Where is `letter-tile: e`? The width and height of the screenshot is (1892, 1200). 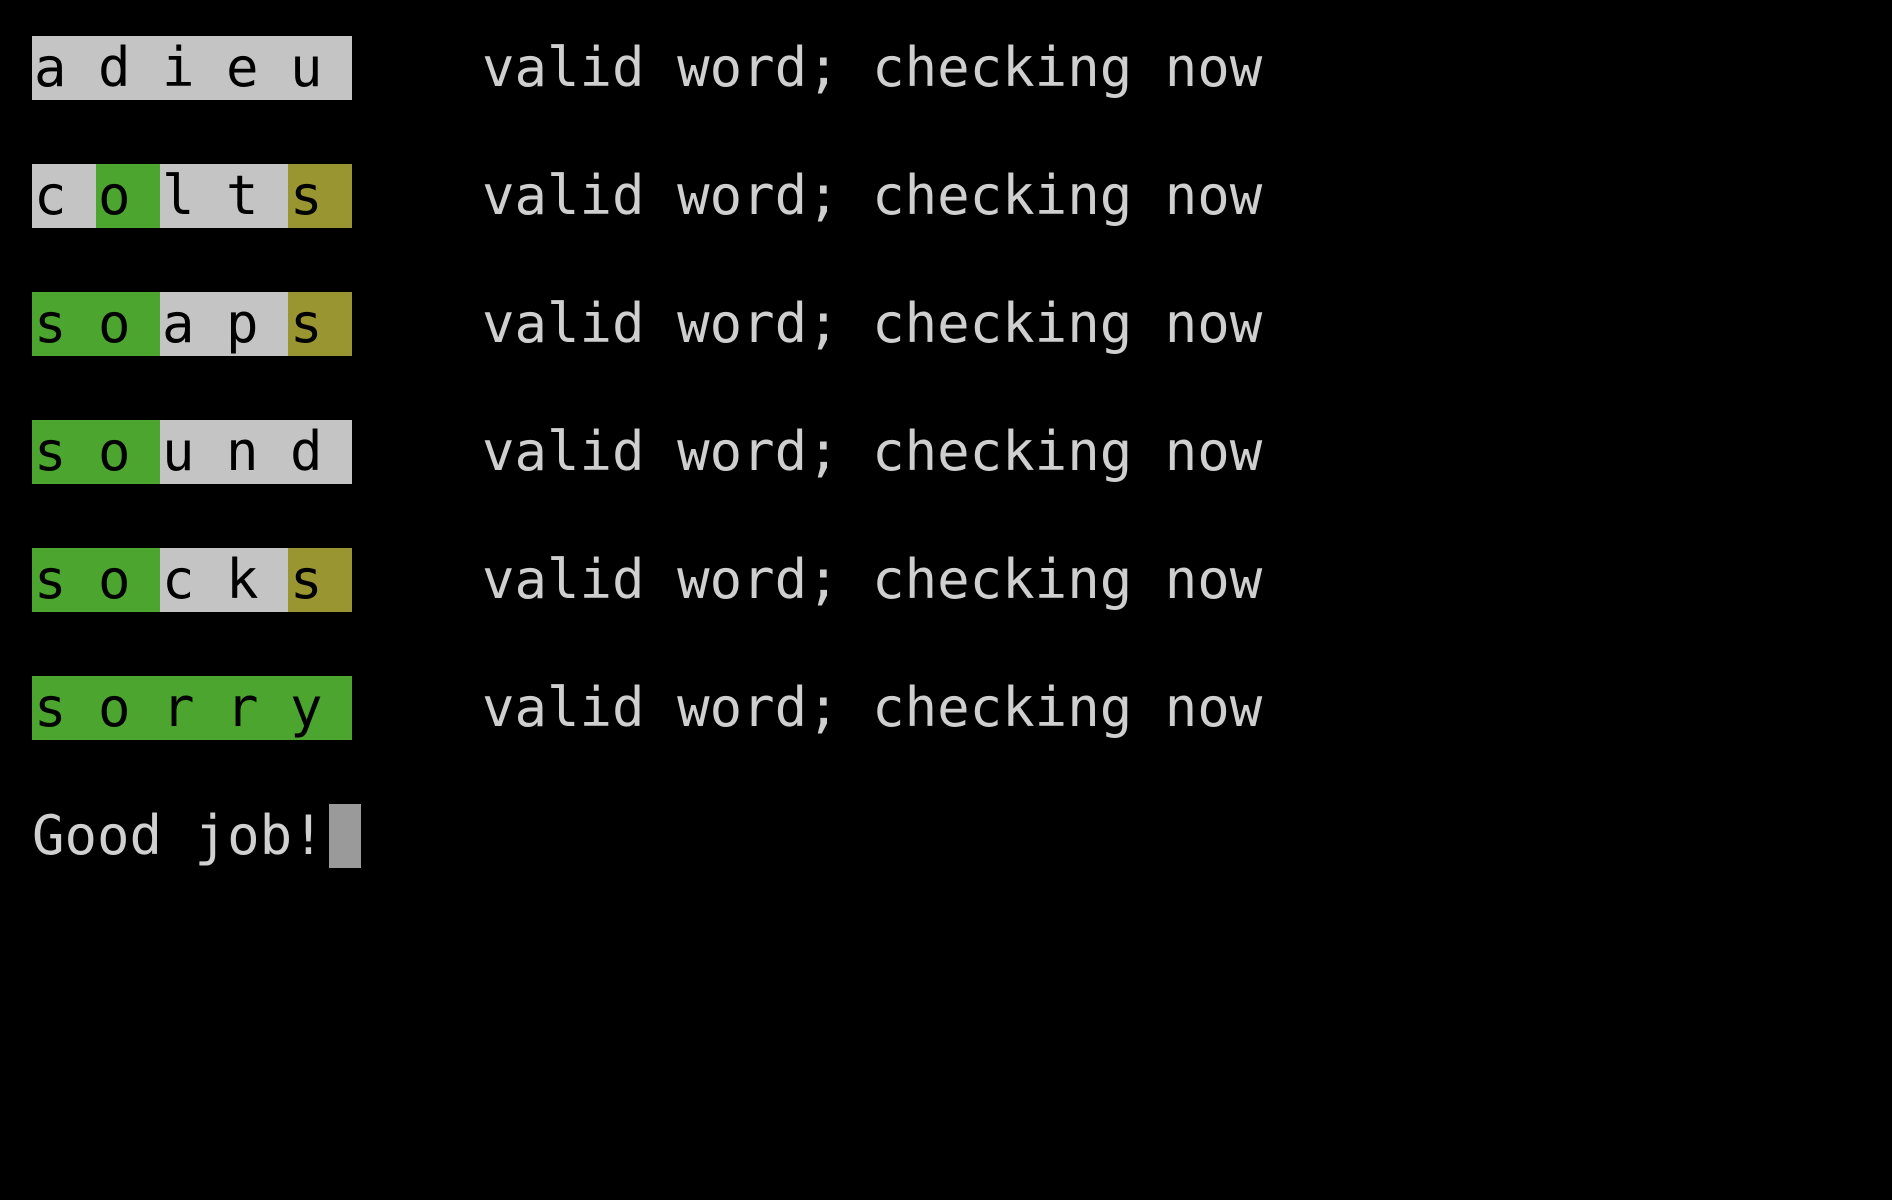 letter-tile: e is located at coordinates (256, 68).